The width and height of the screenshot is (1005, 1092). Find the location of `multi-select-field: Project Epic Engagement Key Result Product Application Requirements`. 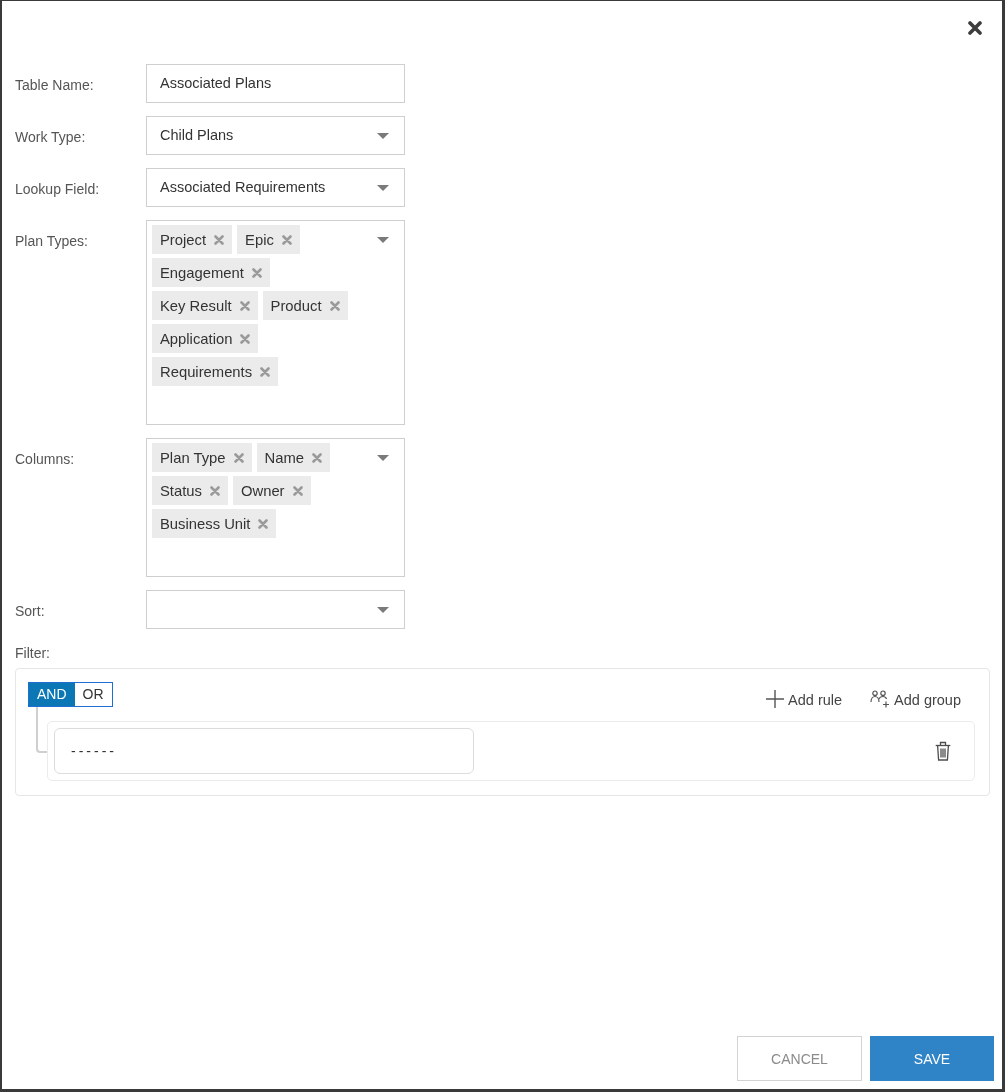

multi-select-field: Project Epic Engagement Key Result Product Application Requirements is located at coordinates (275, 322).